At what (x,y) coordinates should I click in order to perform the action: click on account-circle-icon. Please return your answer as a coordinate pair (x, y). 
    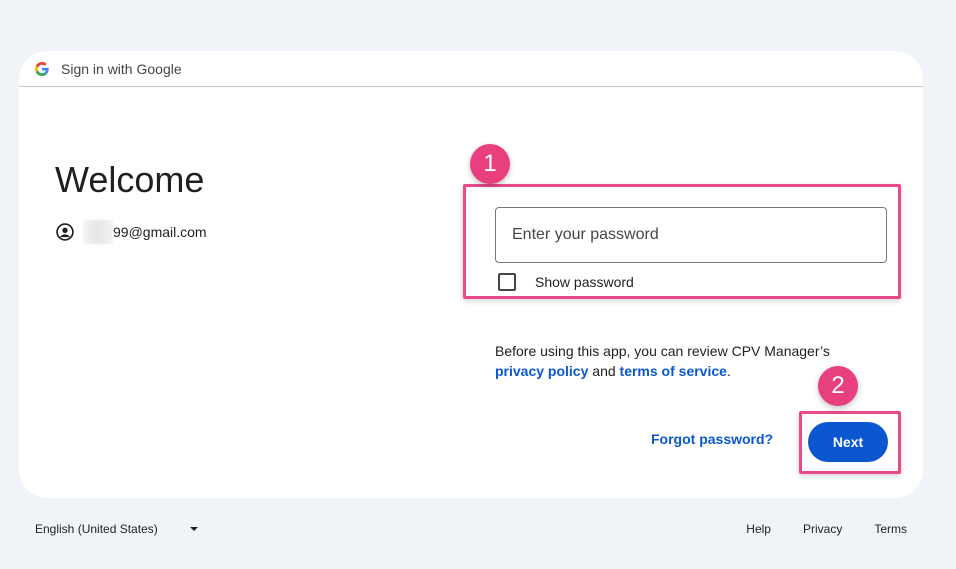
    Looking at the image, I should click on (65, 232).